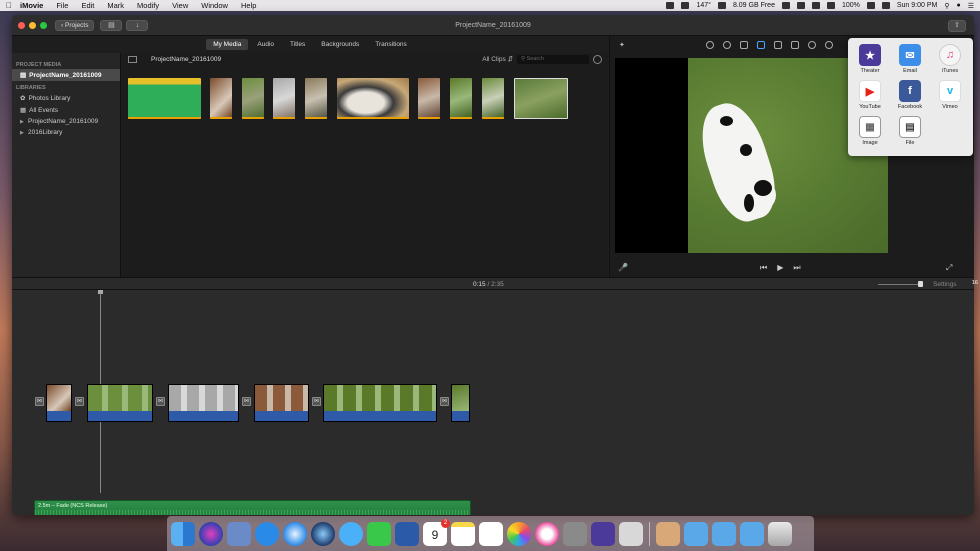 The image size is (980, 551). Describe the element at coordinates (910, 134) in the screenshot. I see `share-file: ▤ File` at that location.